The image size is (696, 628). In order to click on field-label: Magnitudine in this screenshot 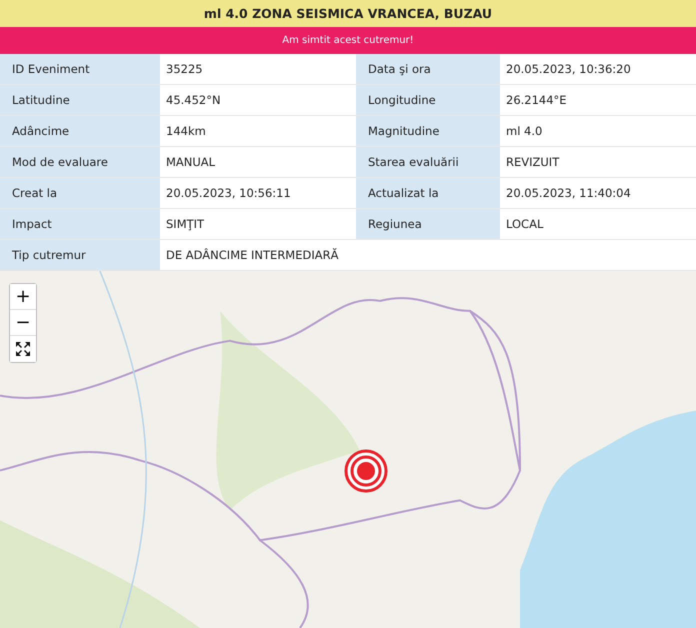, I will do `click(428, 131)`.